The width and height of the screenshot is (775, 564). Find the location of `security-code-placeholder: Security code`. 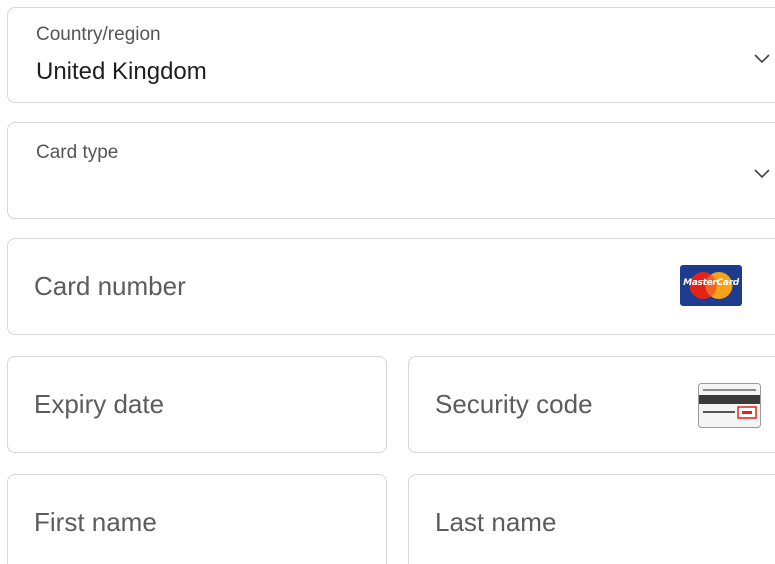

security-code-placeholder: Security code is located at coordinates (514, 404).